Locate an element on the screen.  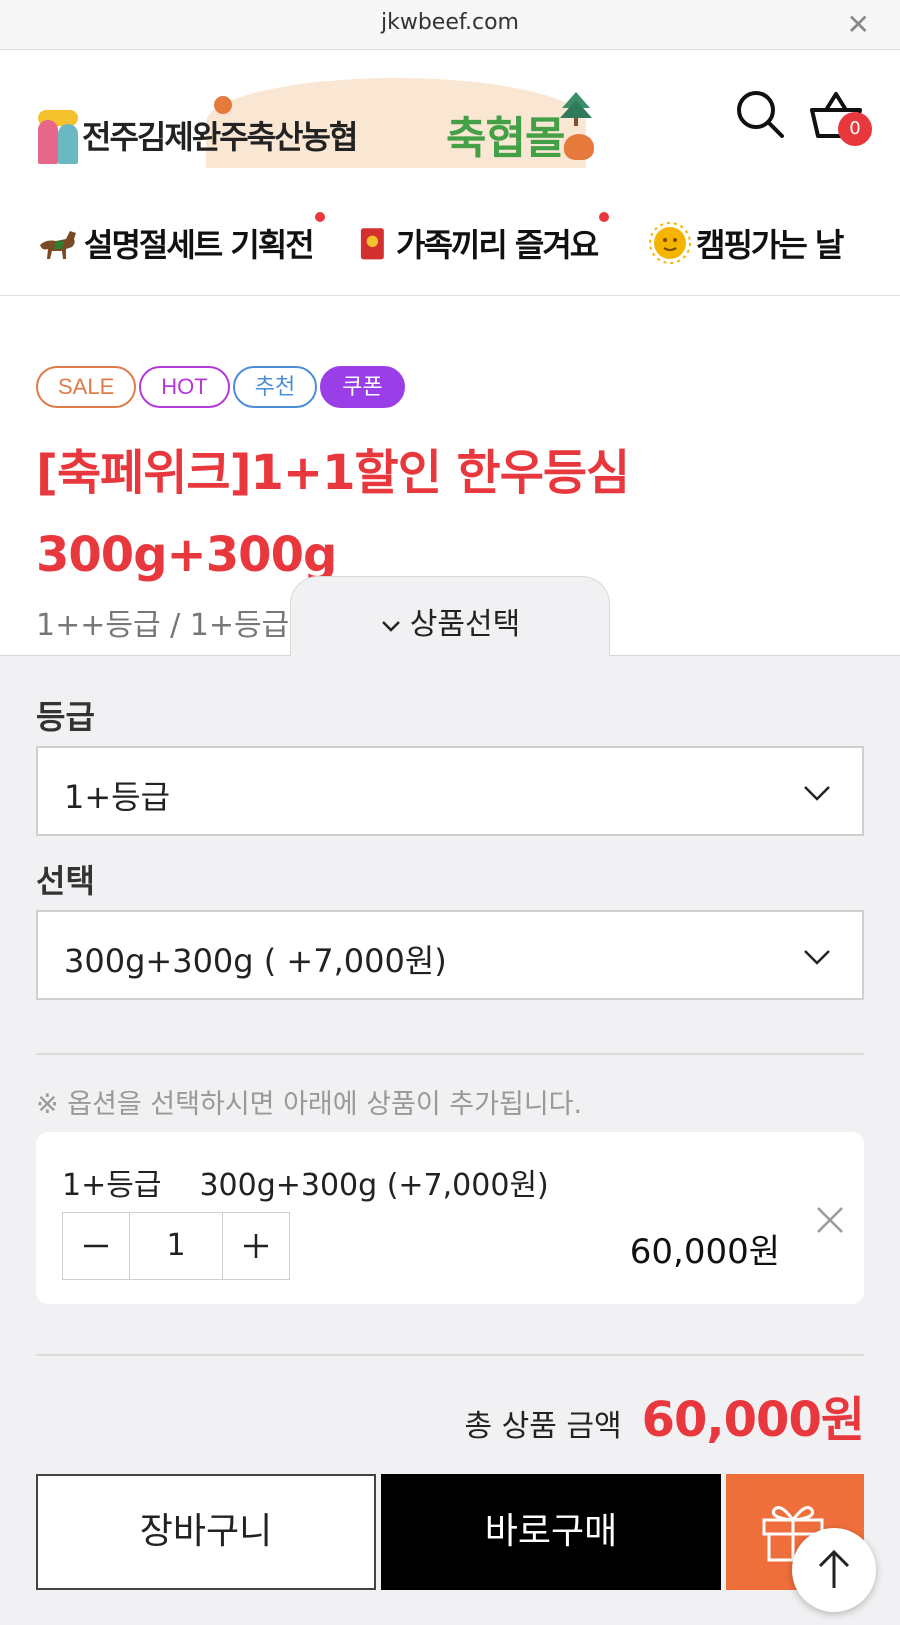
product-title: [축페위크]1+1할인 한우등심 300g+300g is located at coordinates (451, 514).